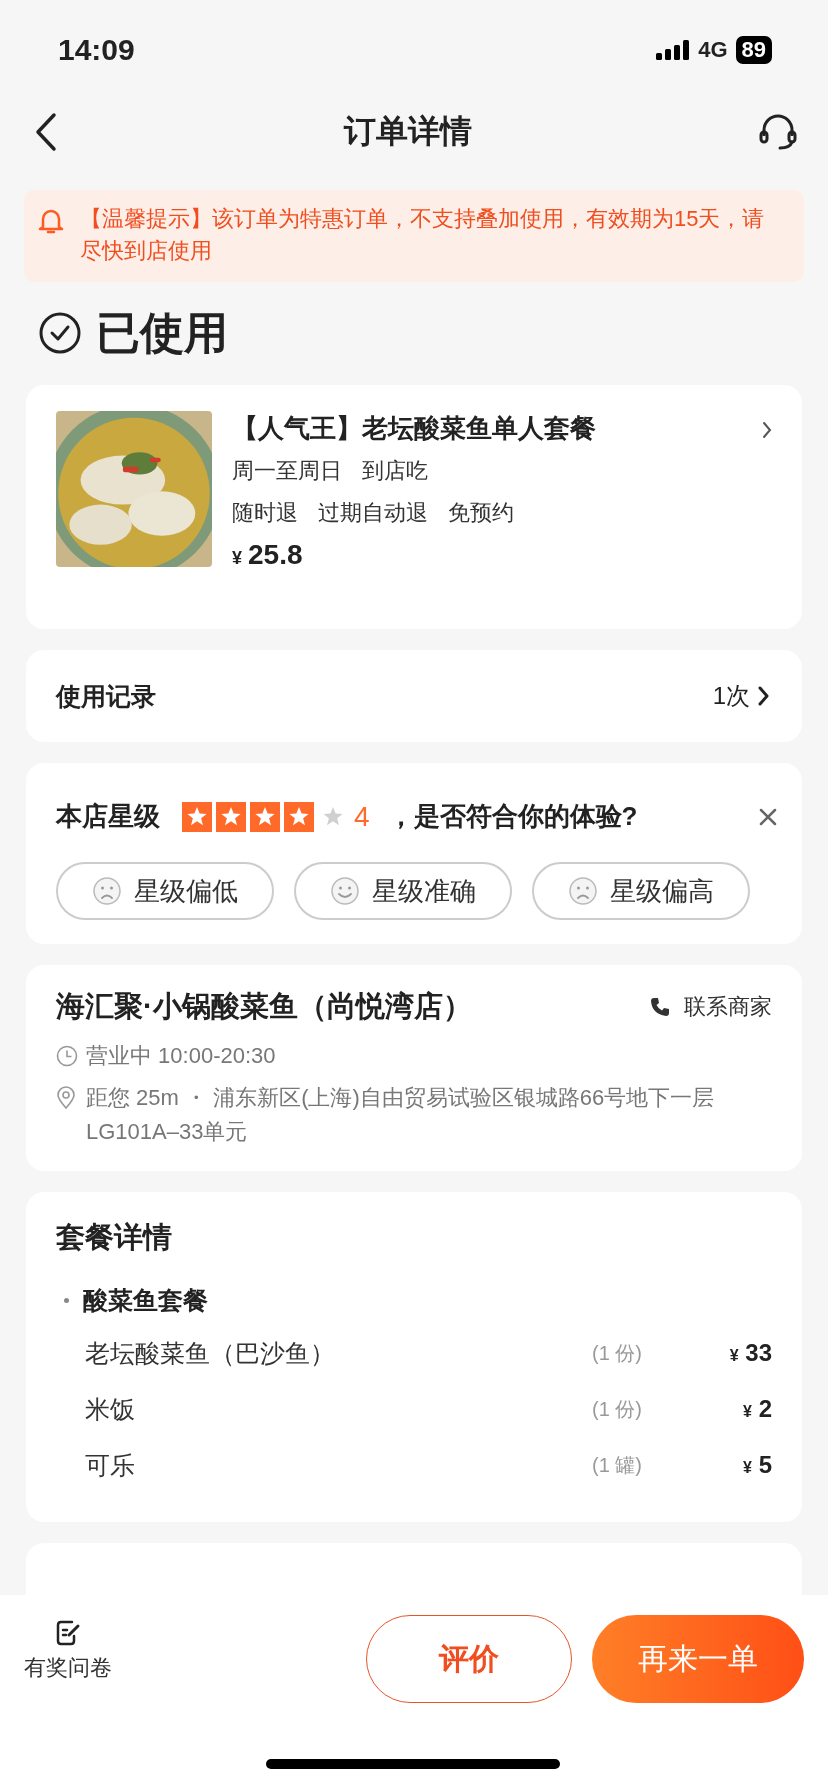 The height and width of the screenshot is (1792, 828). Describe the element at coordinates (401, 1115) in the screenshot. I see `store-address: 距您 25m ・ 浦东新区(上海)自由贸易试验区银城路66号地下一层LG101A–33单元` at that location.